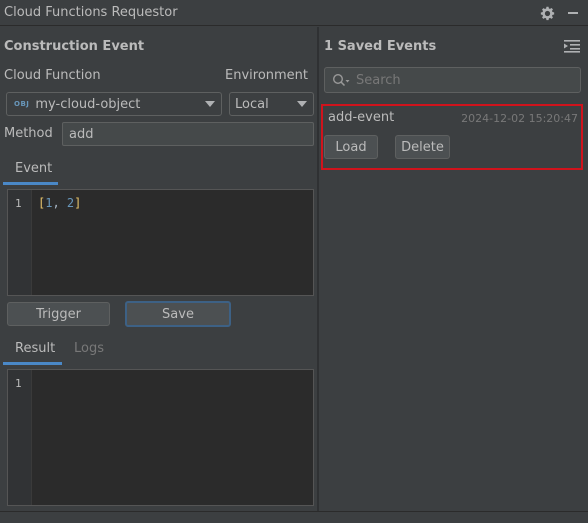  What do you see at coordinates (74, 46) in the screenshot?
I see `section-title: Construction Event` at bounding box center [74, 46].